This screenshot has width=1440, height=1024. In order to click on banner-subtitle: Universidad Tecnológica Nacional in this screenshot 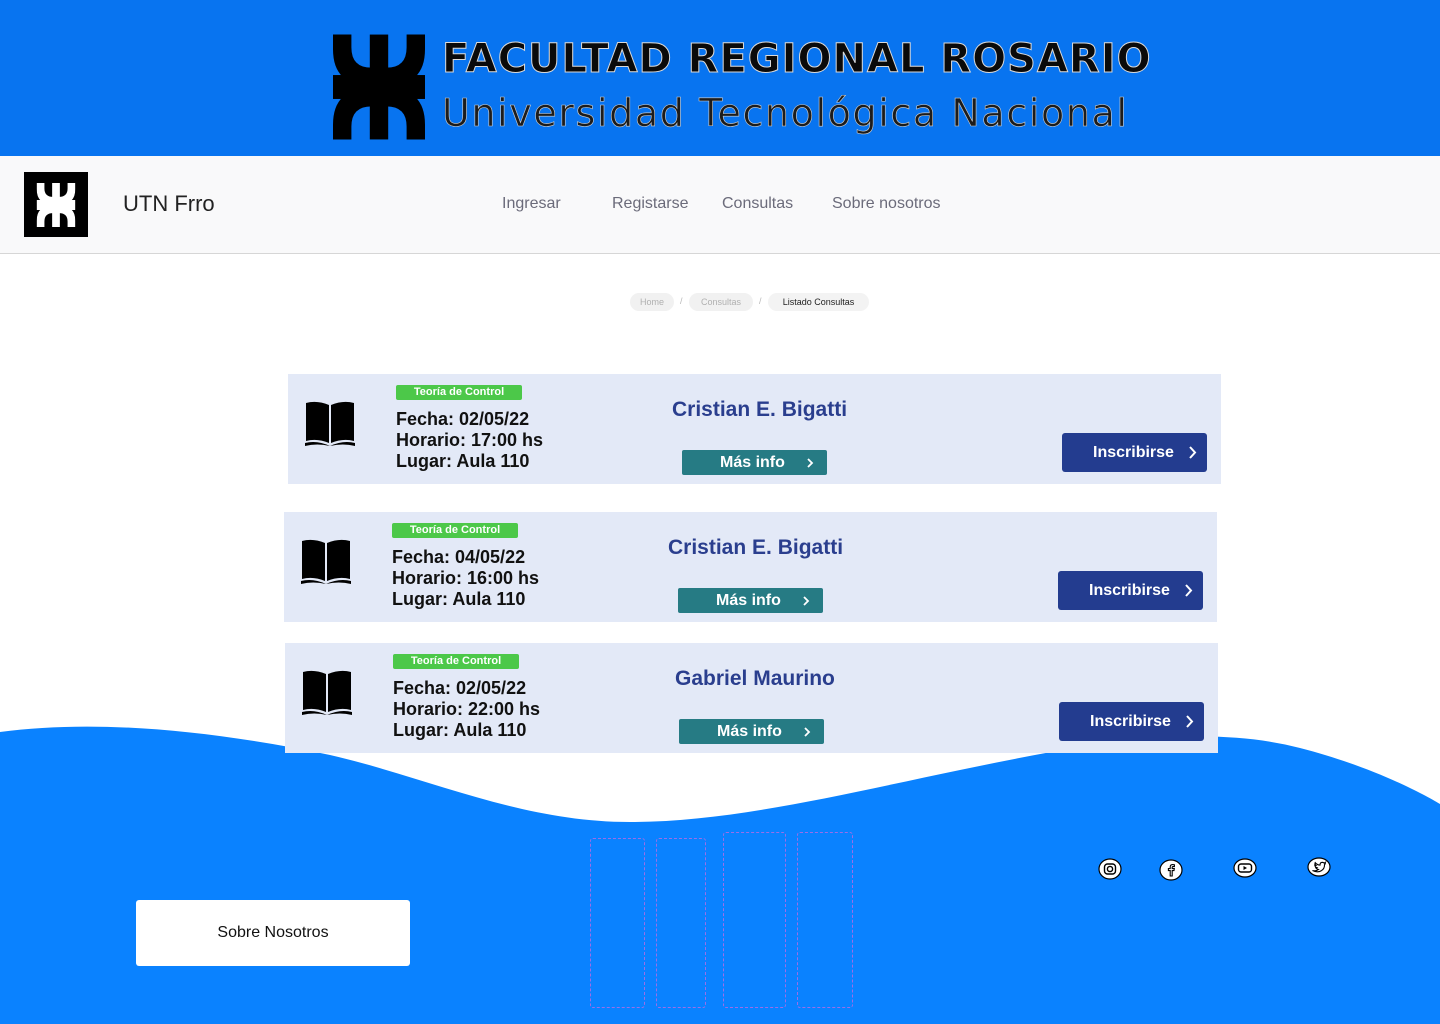, I will do `click(785, 113)`.